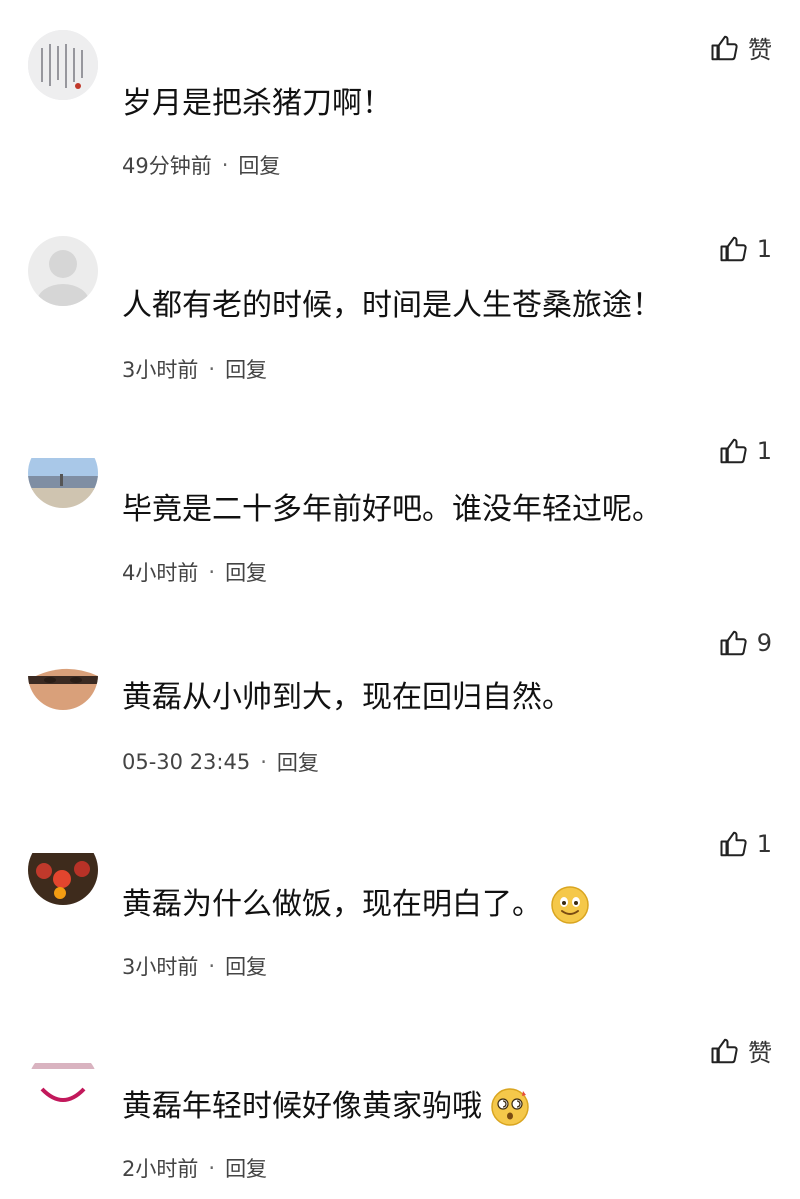 The image size is (800, 1199). What do you see at coordinates (167, 166) in the screenshot?
I see `comment-time: 49分钟前` at bounding box center [167, 166].